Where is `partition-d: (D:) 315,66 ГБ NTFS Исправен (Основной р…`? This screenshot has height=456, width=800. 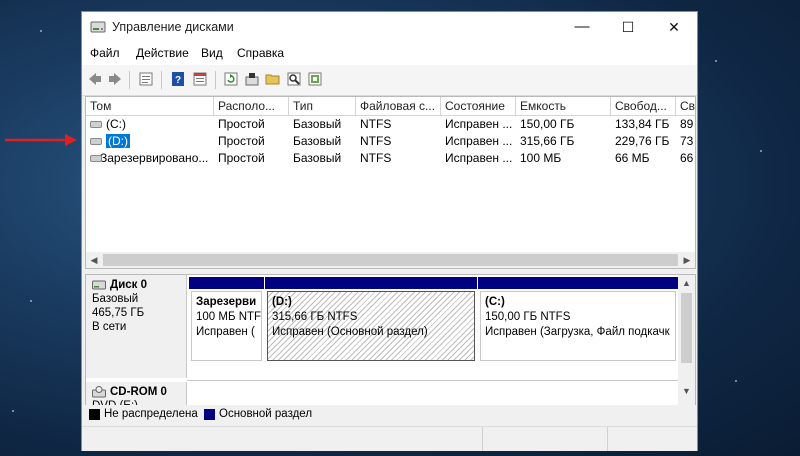 partition-d: (D:) 315,66 ГБ NTFS Исправен (Основной р… is located at coordinates (371, 320).